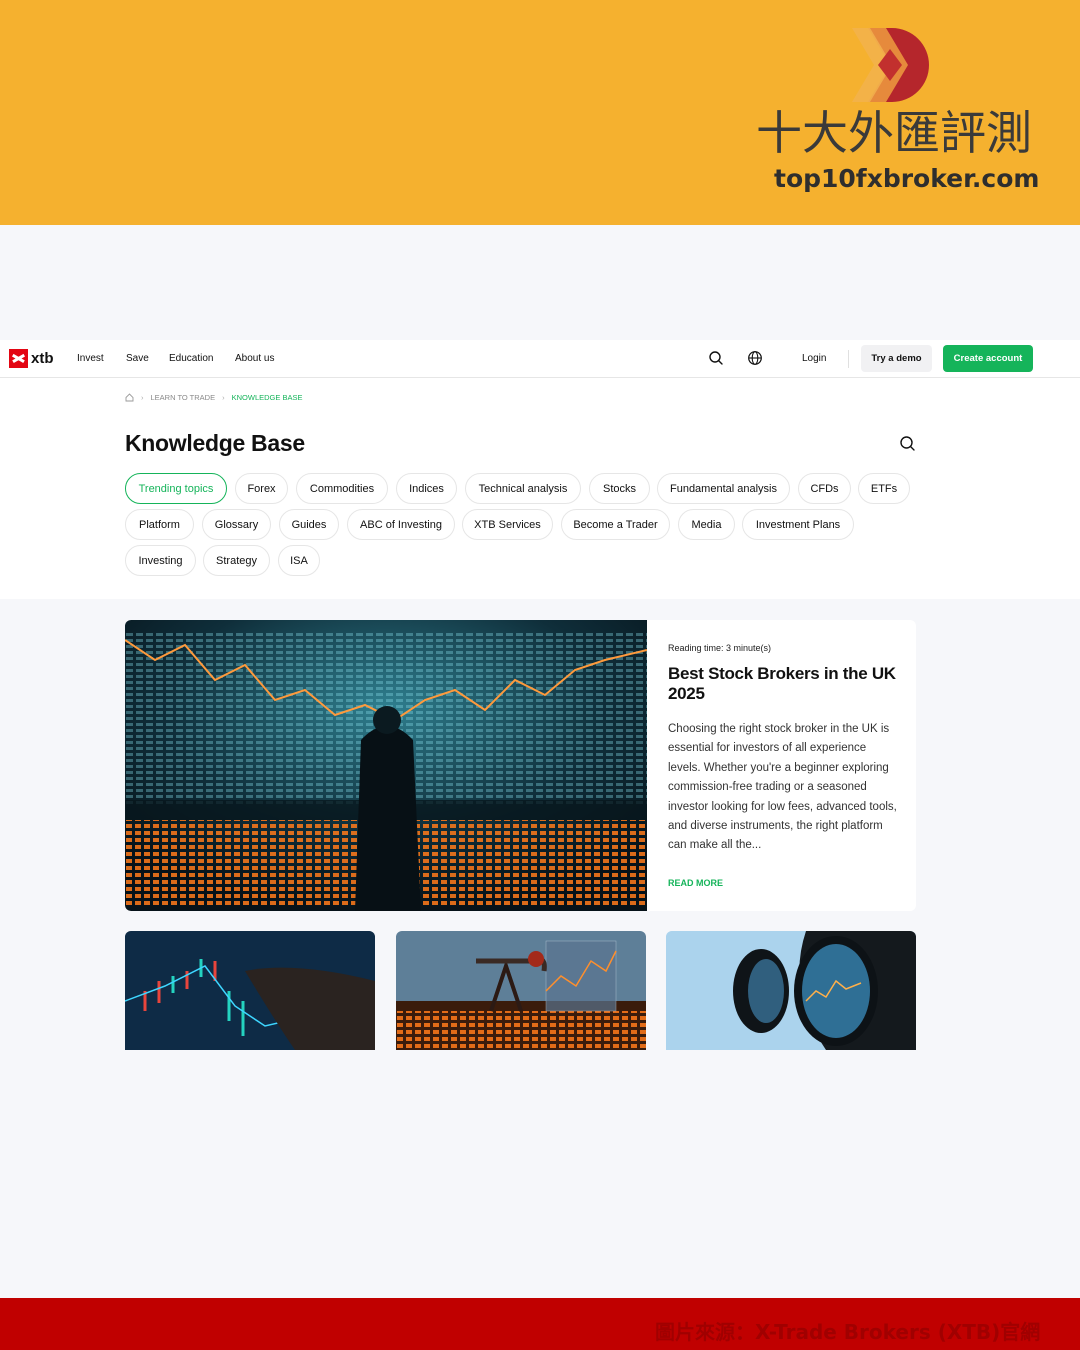 The image size is (1080, 1350). I want to click on topic-chip: Glossary, so click(236, 524).